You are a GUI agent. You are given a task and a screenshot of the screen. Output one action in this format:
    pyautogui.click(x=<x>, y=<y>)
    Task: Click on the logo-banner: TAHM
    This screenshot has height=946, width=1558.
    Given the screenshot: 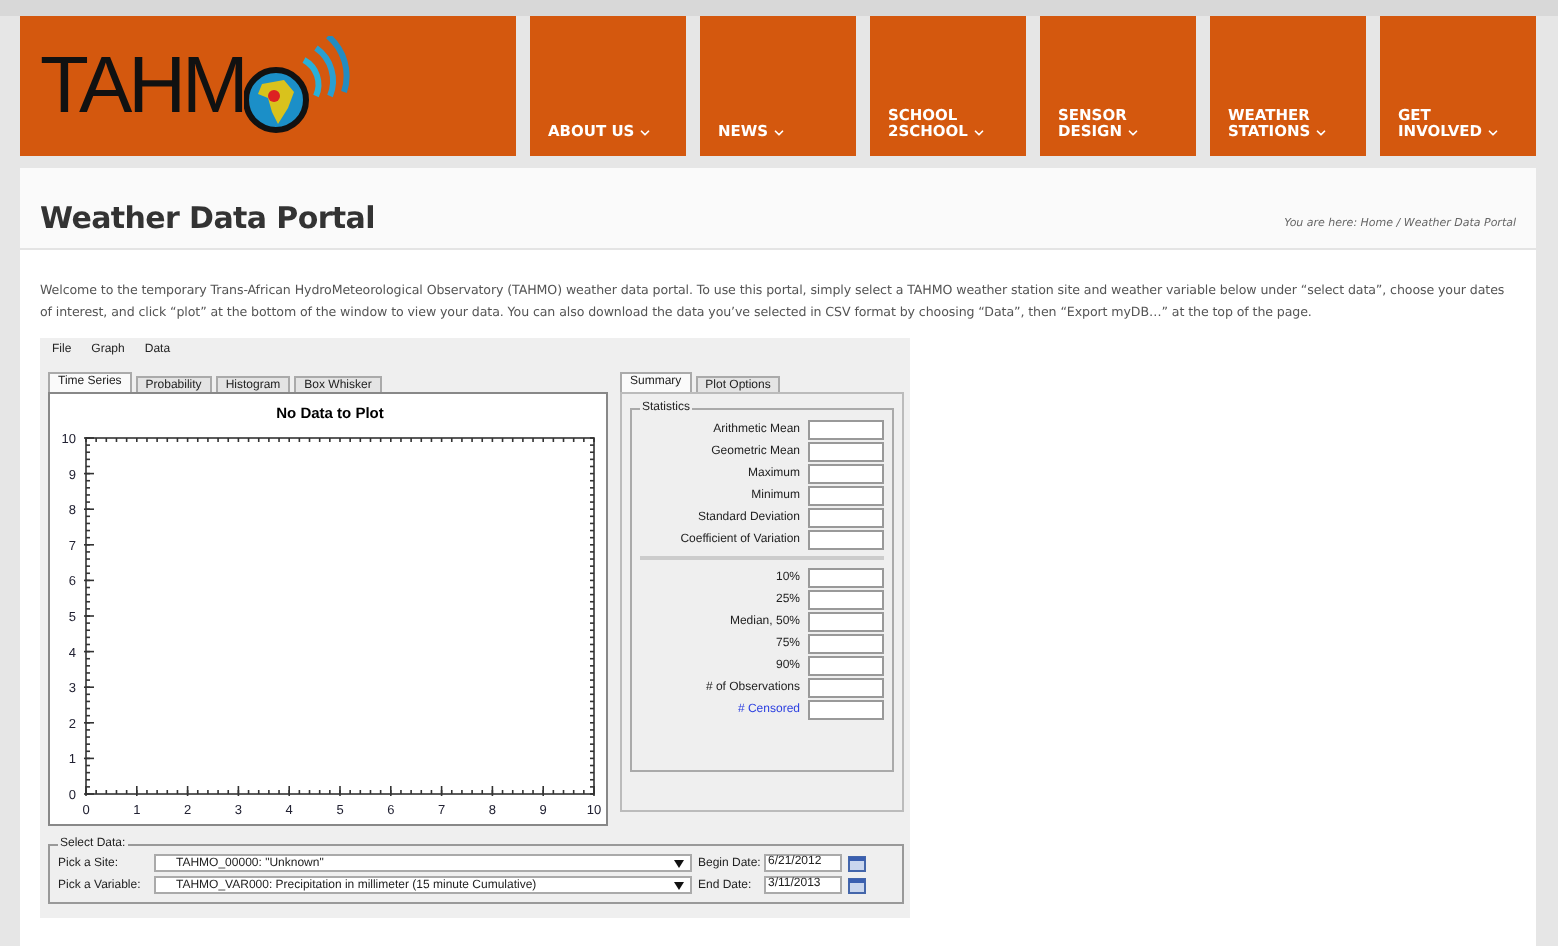 What is the action you would take?
    pyautogui.click(x=268, y=86)
    